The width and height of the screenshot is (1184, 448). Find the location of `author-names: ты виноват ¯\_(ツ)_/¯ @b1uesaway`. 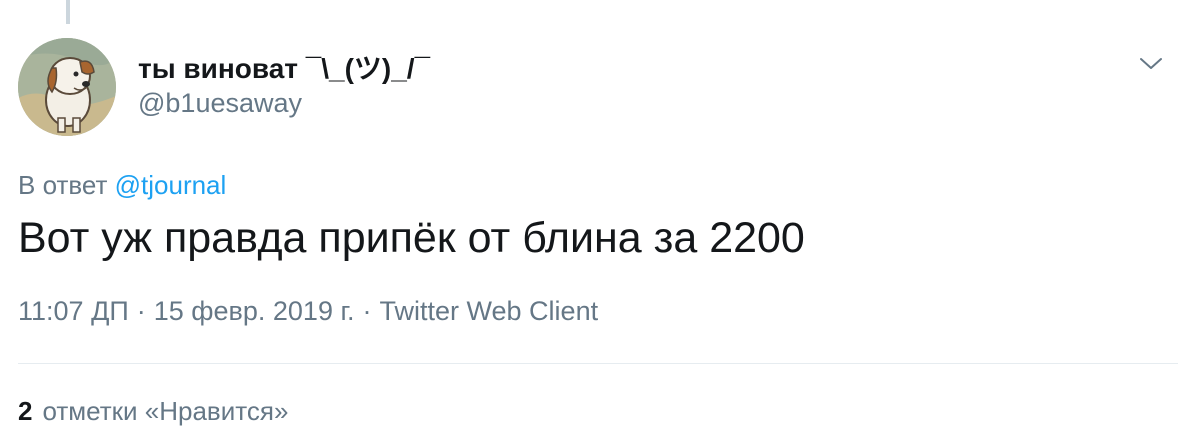

author-names: ты виноват ¯\_(ツ)_/¯ @b1uesaway is located at coordinates (284, 86).